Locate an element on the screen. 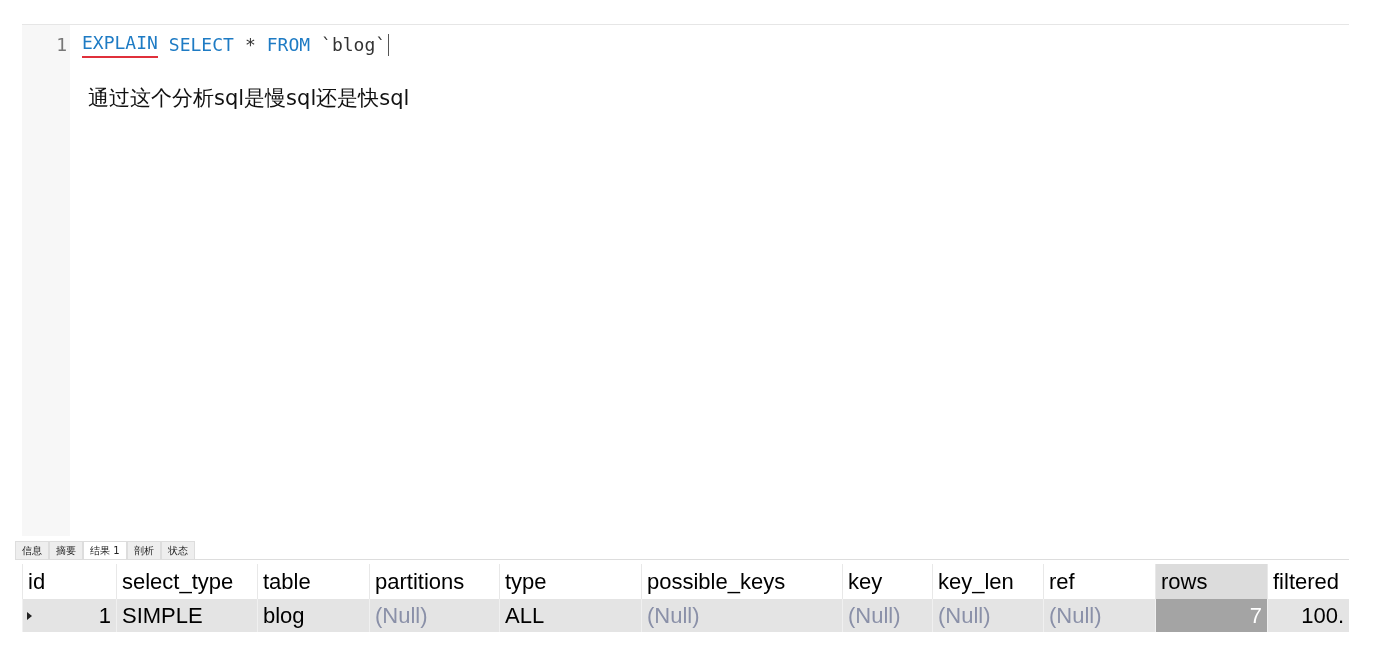  column-header: rows is located at coordinates (1211, 581).